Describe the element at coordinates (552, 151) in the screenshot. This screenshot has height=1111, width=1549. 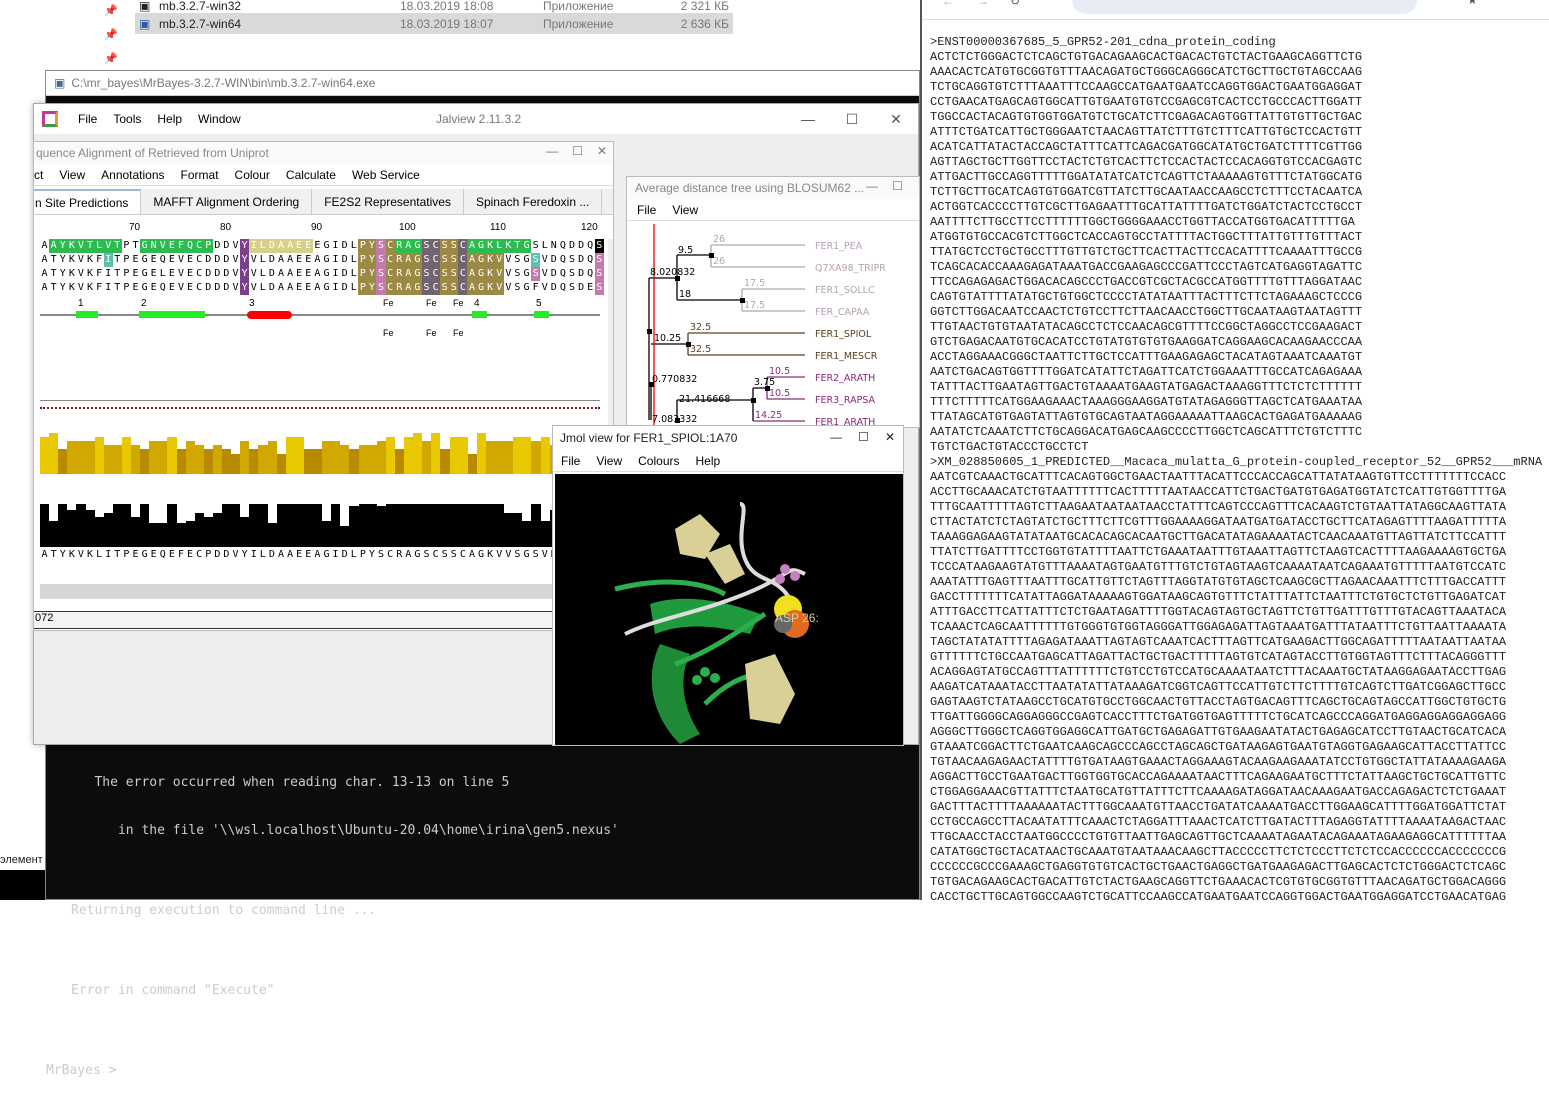
I see `minimize-button: —` at that location.